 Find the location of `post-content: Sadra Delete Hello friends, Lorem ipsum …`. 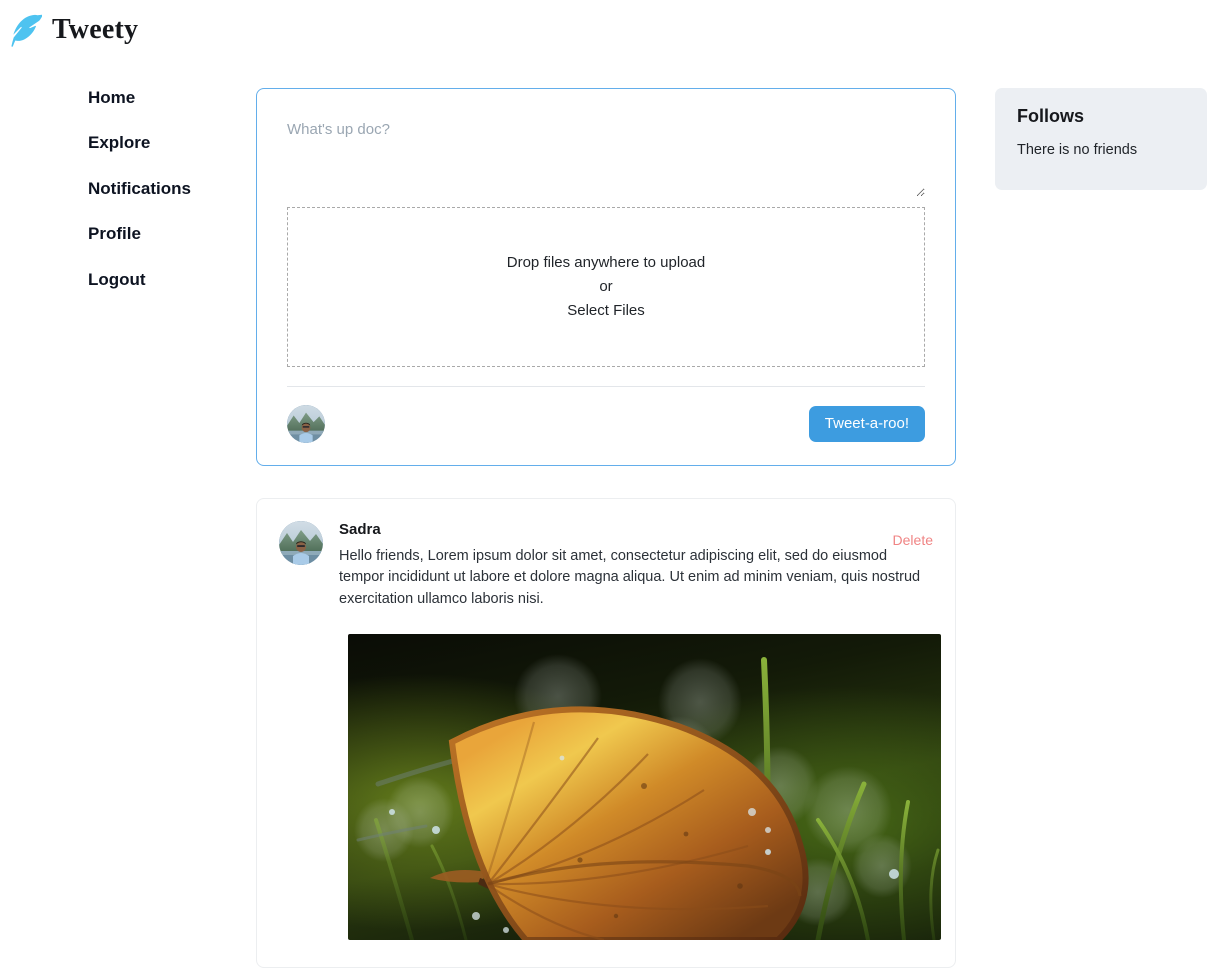

post-content: Sadra Delete Hello friends, Lorem ipsum … is located at coordinates (636, 565).